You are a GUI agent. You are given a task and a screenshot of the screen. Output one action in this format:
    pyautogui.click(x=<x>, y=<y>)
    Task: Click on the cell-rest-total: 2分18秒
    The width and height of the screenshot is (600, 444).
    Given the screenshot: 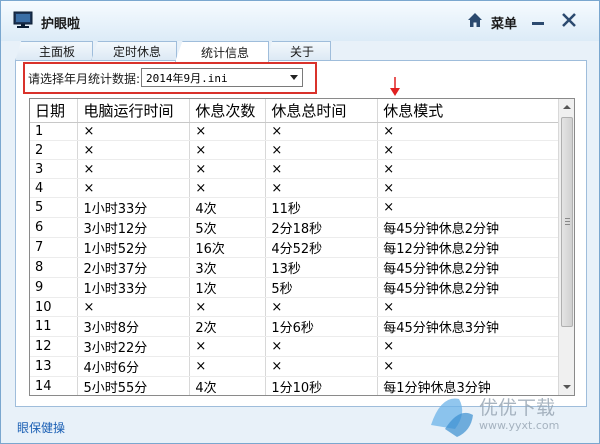 What is the action you would take?
    pyautogui.click(x=322, y=228)
    